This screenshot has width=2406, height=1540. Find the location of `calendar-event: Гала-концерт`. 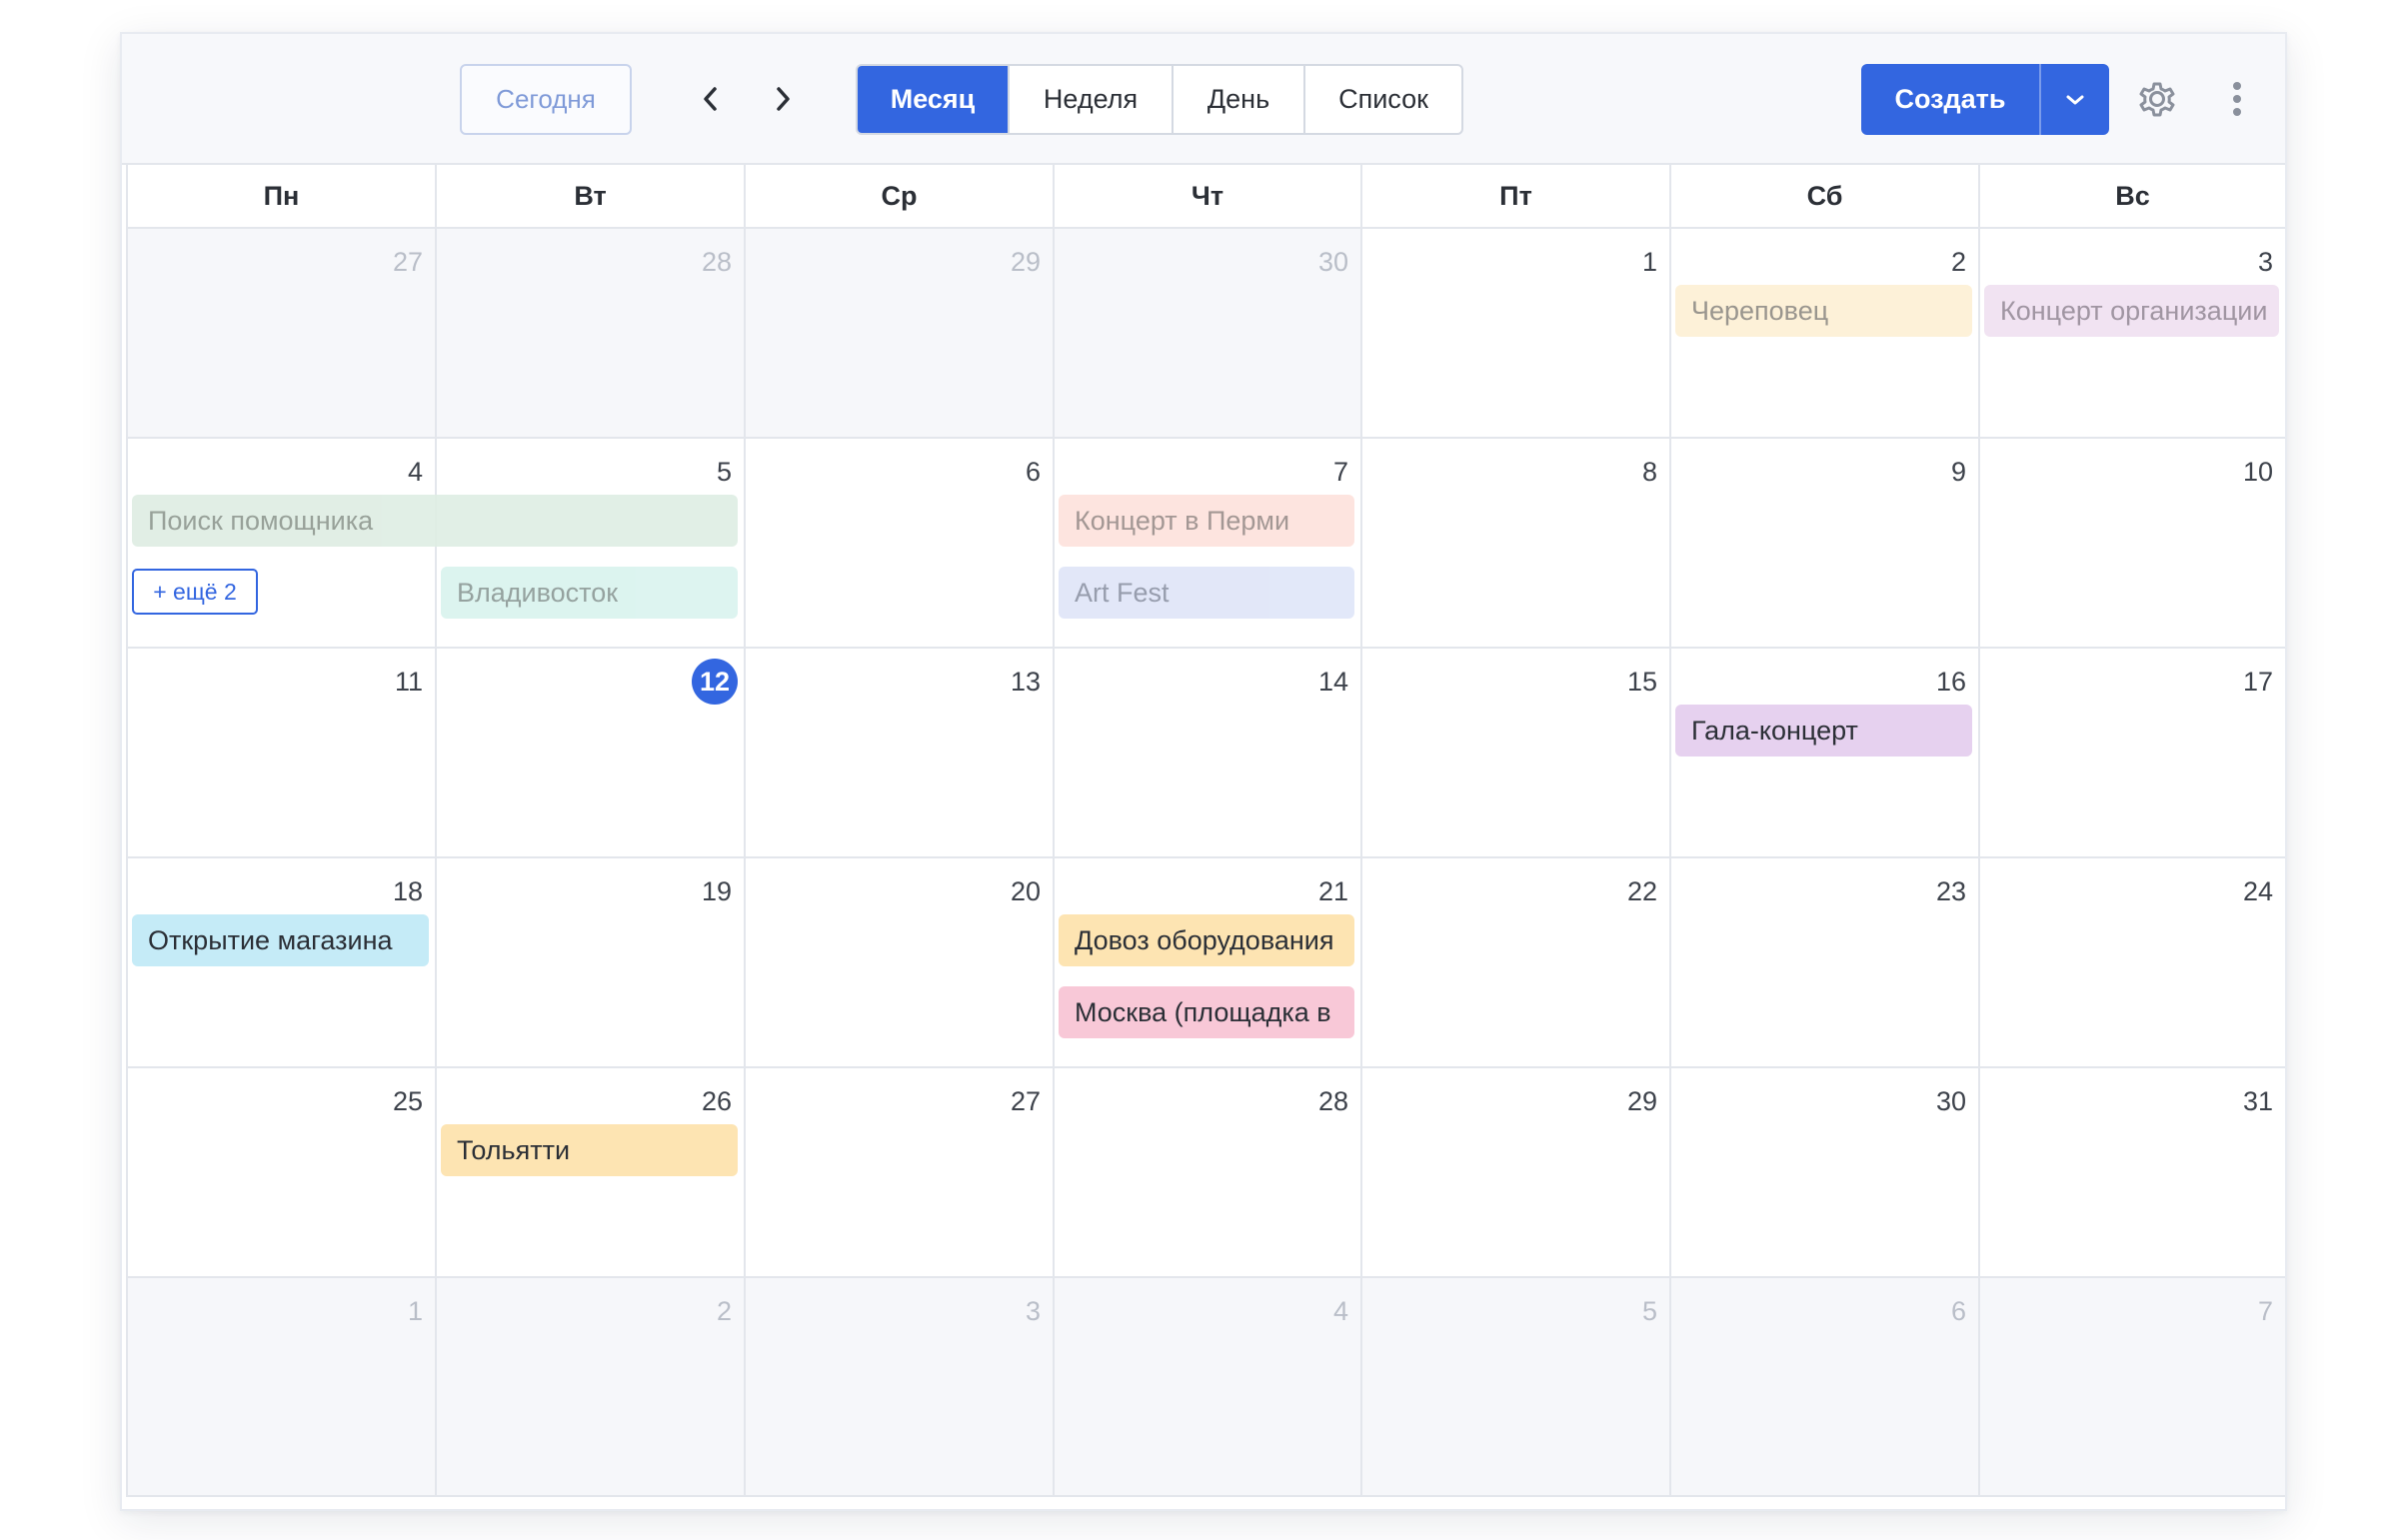

calendar-event: Гала-концерт is located at coordinates (1823, 731).